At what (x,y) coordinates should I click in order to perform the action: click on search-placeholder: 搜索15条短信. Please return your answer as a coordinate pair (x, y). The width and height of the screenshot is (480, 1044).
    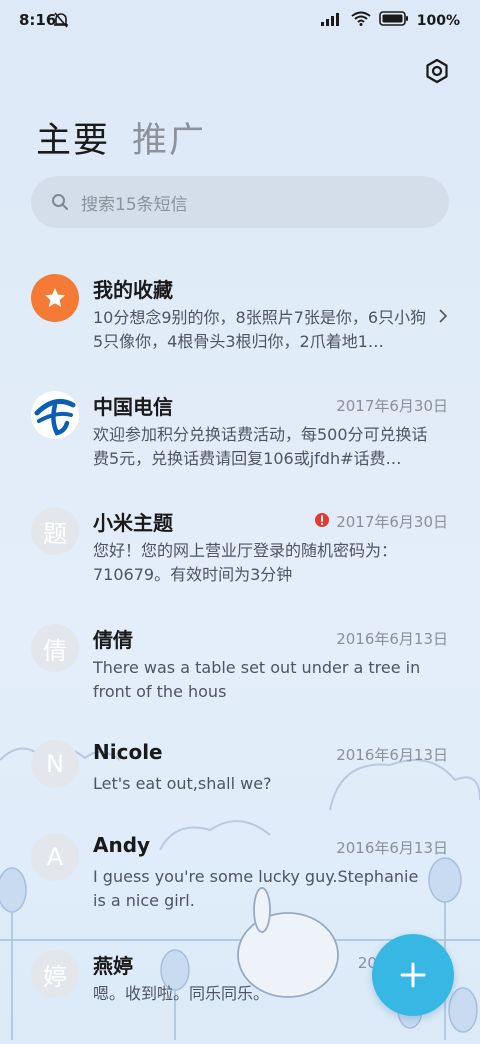
    Looking at the image, I should click on (134, 204).